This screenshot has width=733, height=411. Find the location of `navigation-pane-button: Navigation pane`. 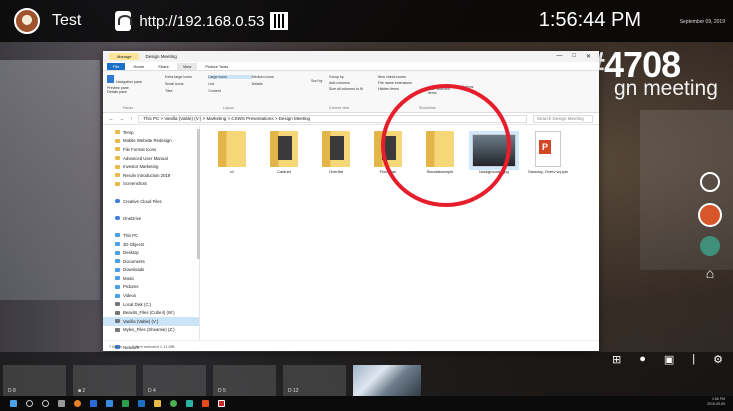

navigation-pane-button: Navigation pane is located at coordinates (129, 82).